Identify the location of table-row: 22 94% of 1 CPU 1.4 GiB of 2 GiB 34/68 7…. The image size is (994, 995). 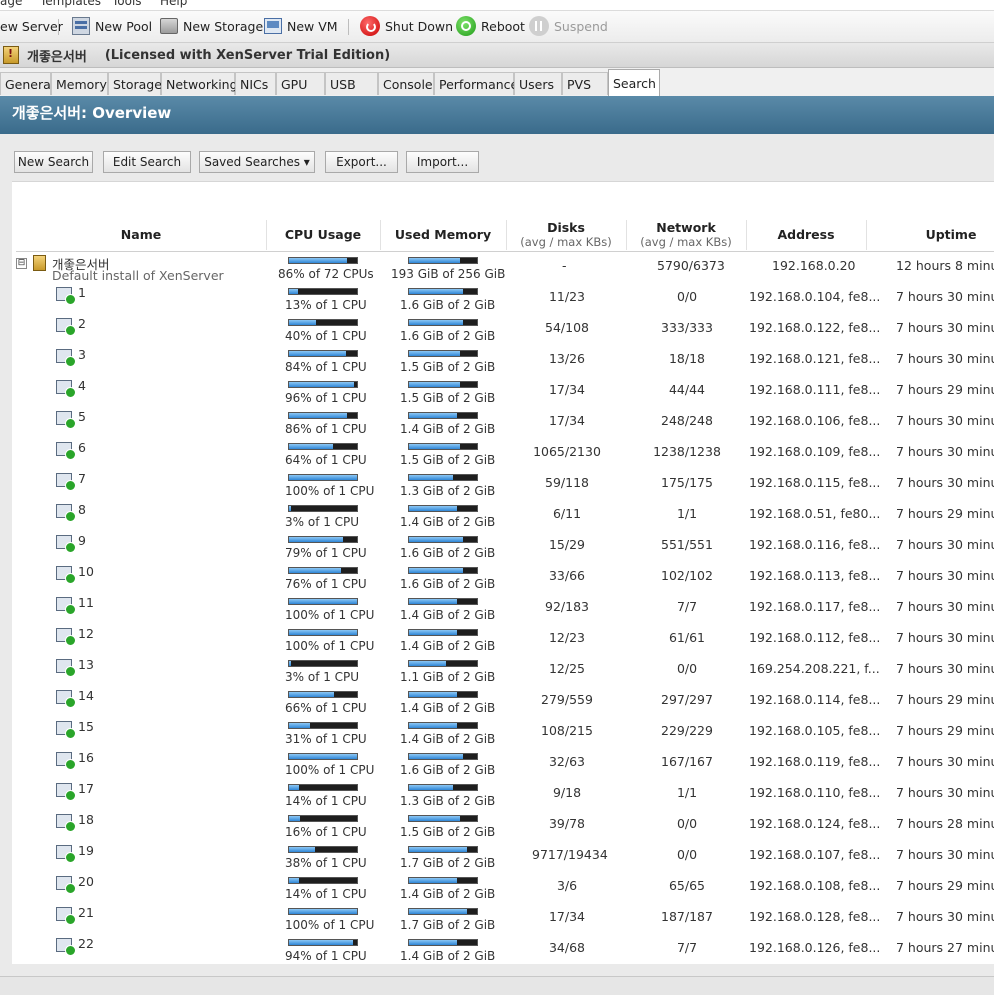
(503, 950).